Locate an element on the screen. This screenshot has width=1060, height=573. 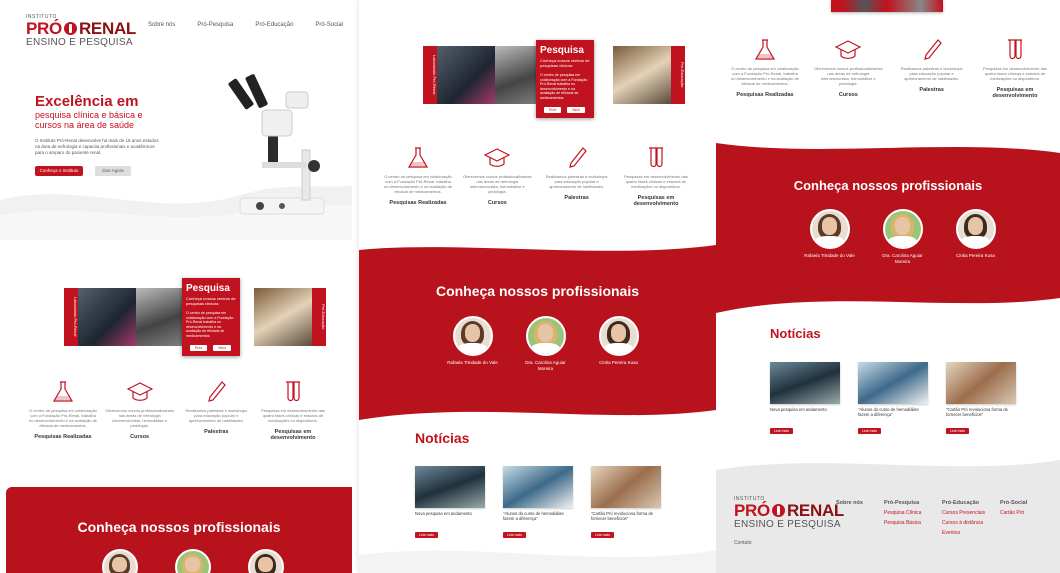
site-logo: INSTITUTO PRÓ RENAL ENSINO E PESQUISA is located at coordinates (81, 31).